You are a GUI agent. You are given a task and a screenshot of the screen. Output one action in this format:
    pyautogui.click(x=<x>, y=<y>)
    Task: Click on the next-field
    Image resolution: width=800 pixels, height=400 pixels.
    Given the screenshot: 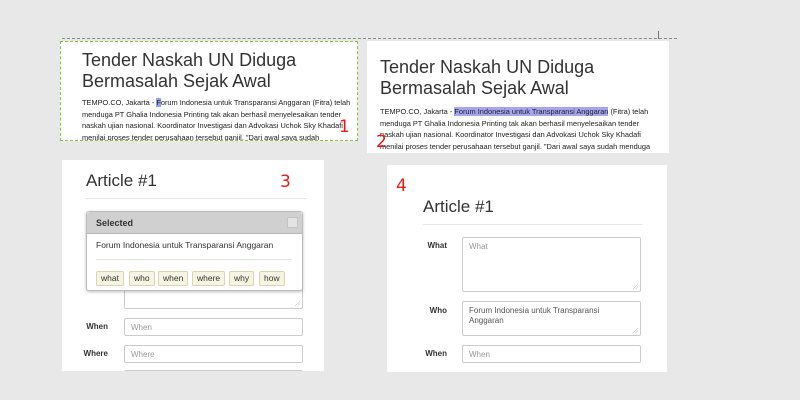 What is the action you would take?
    pyautogui.click(x=213, y=370)
    